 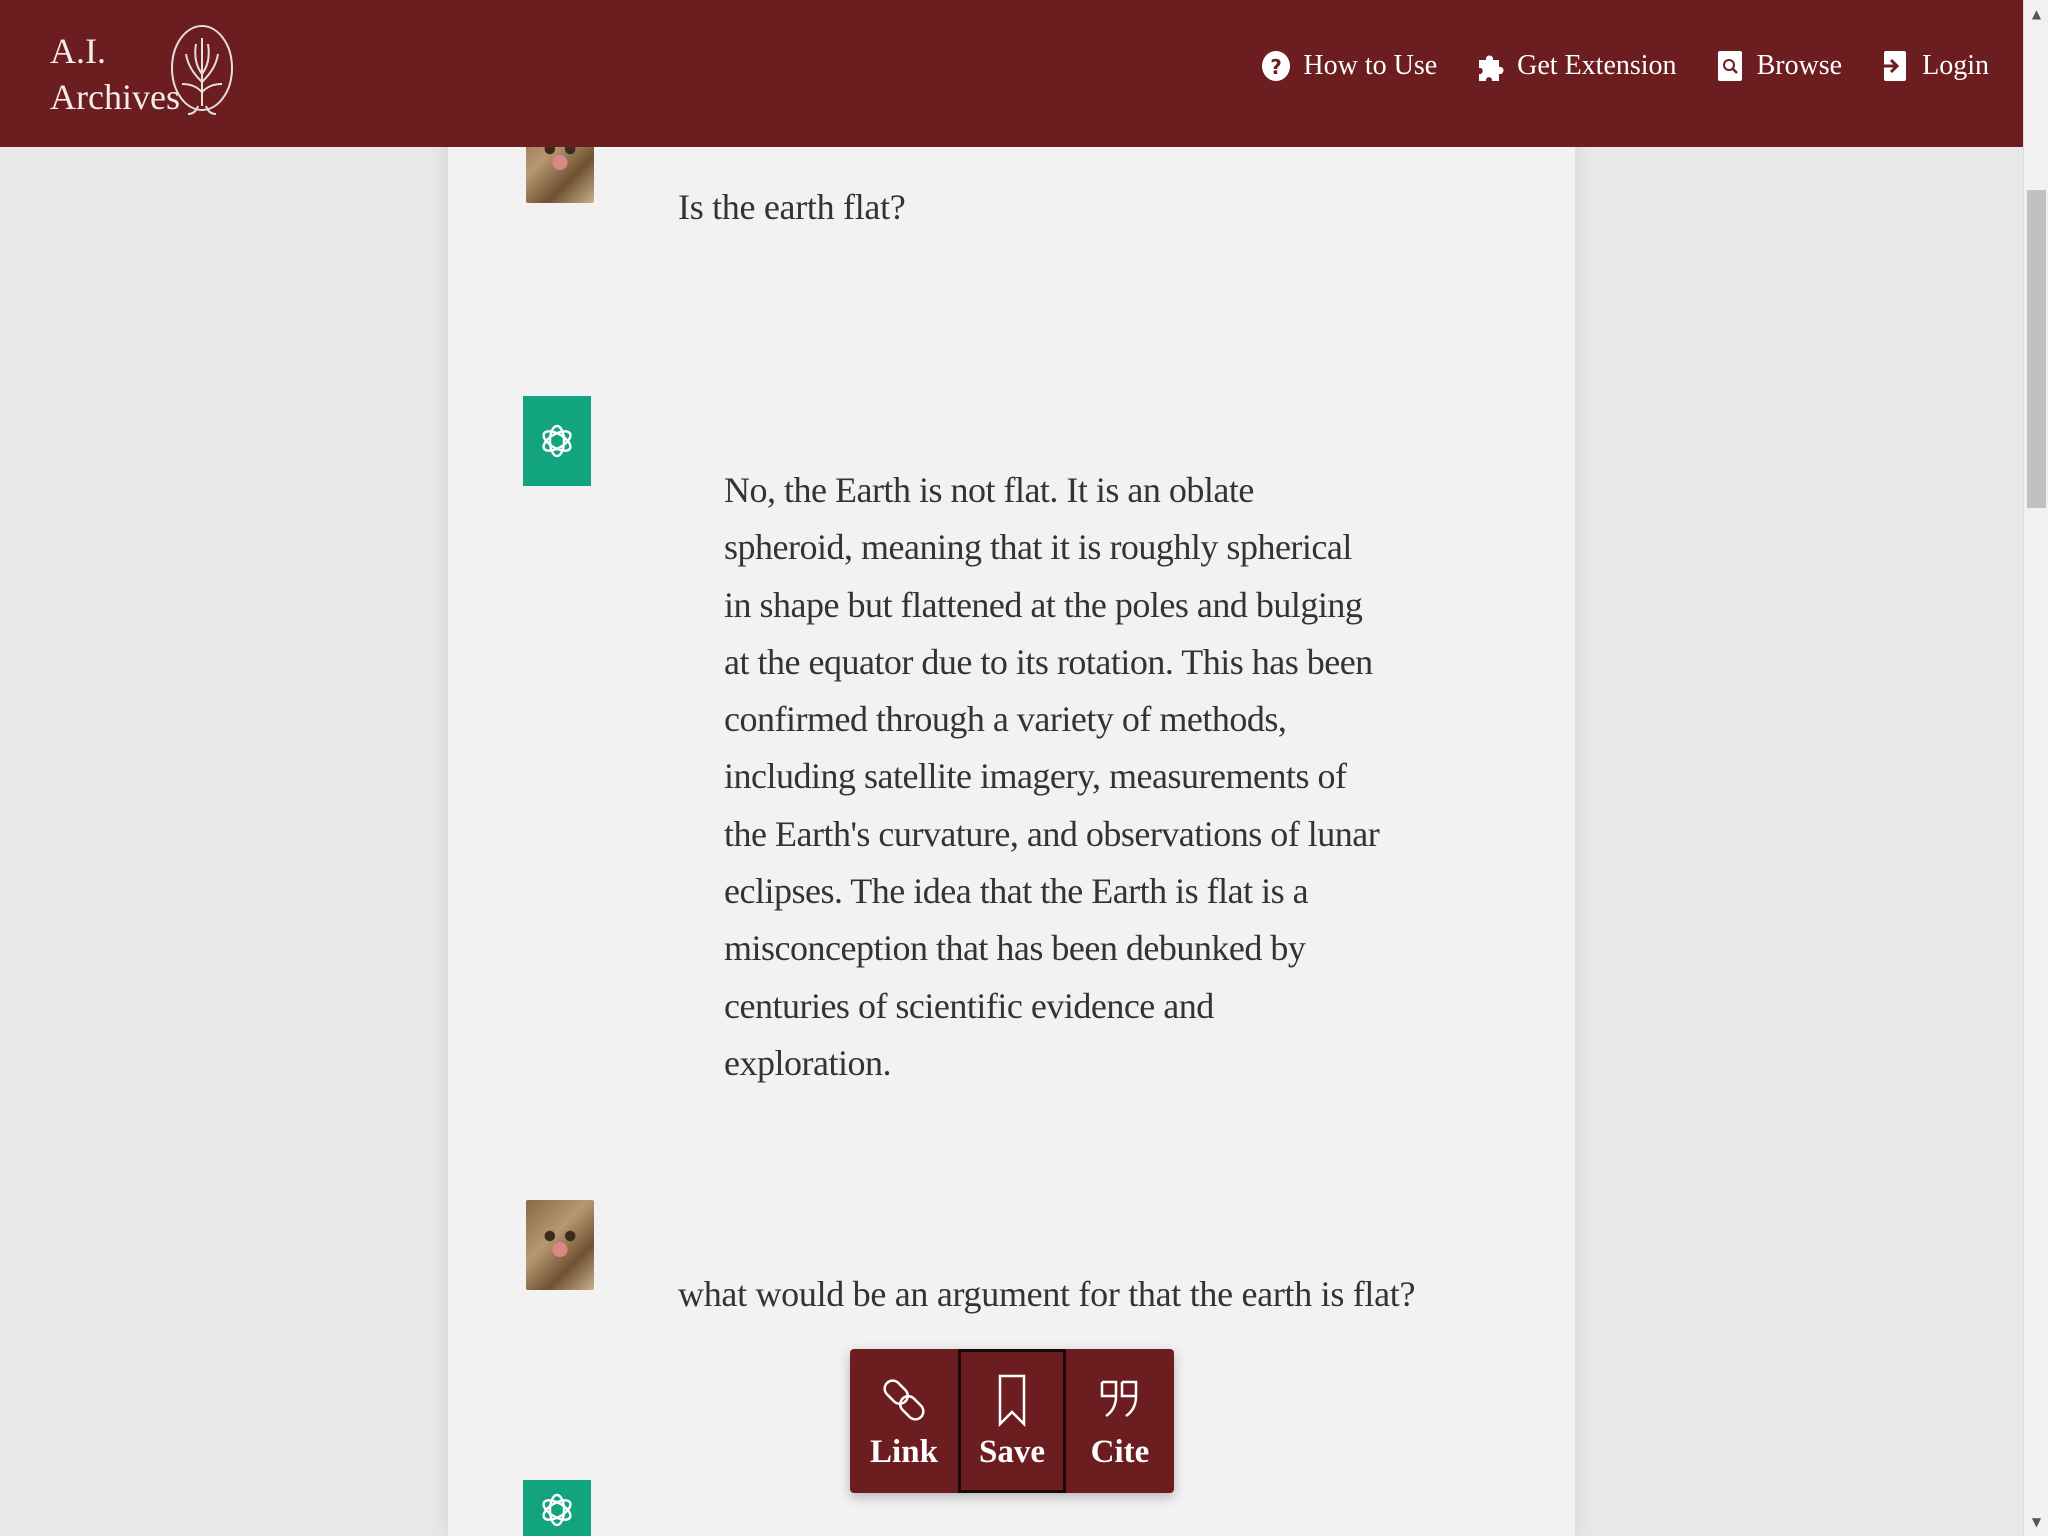 I want to click on logo-line-1: A.I., so click(x=78, y=51).